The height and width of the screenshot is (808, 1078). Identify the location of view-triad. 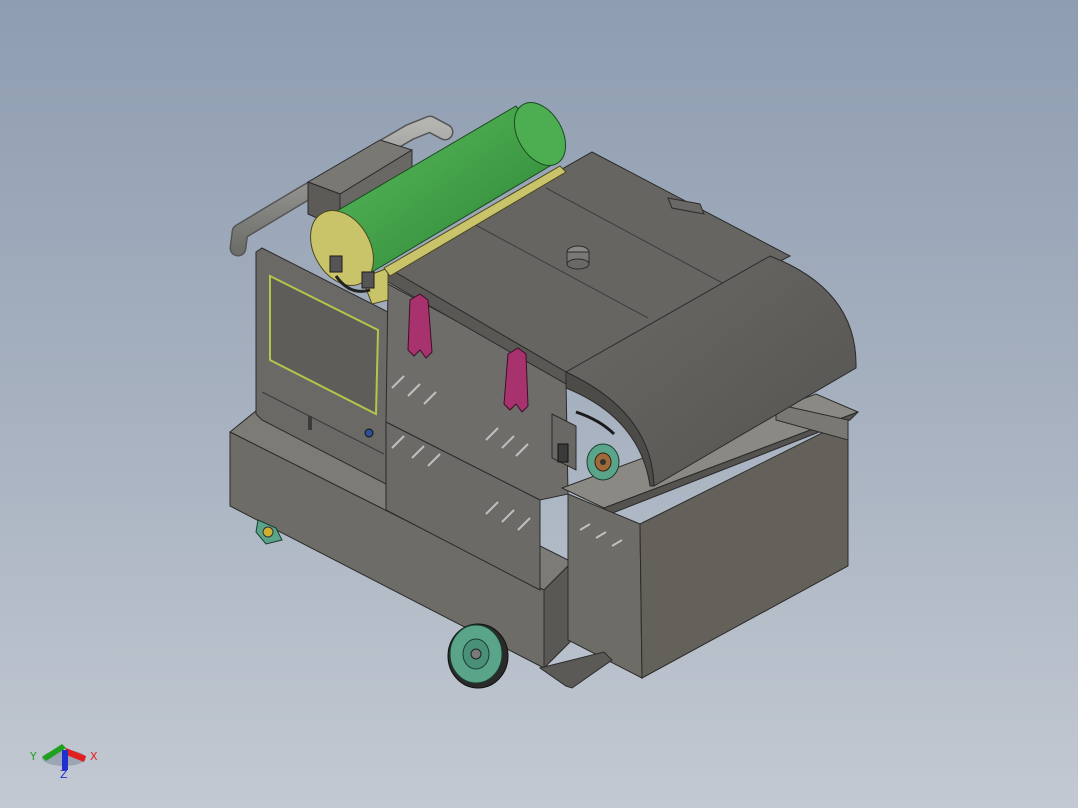
(64, 757).